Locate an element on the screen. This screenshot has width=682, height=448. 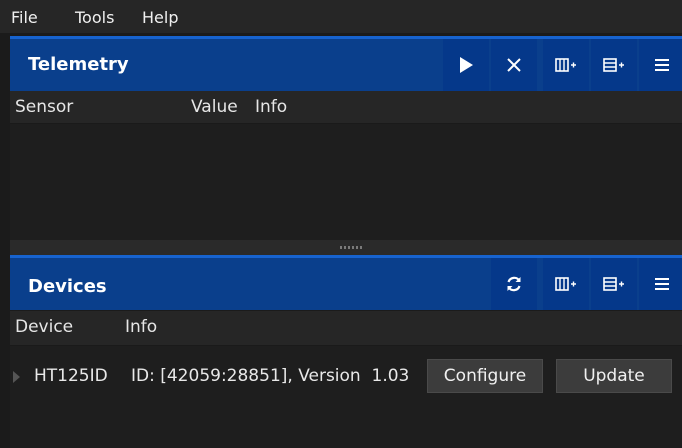
menu-file: File is located at coordinates (24, 17).